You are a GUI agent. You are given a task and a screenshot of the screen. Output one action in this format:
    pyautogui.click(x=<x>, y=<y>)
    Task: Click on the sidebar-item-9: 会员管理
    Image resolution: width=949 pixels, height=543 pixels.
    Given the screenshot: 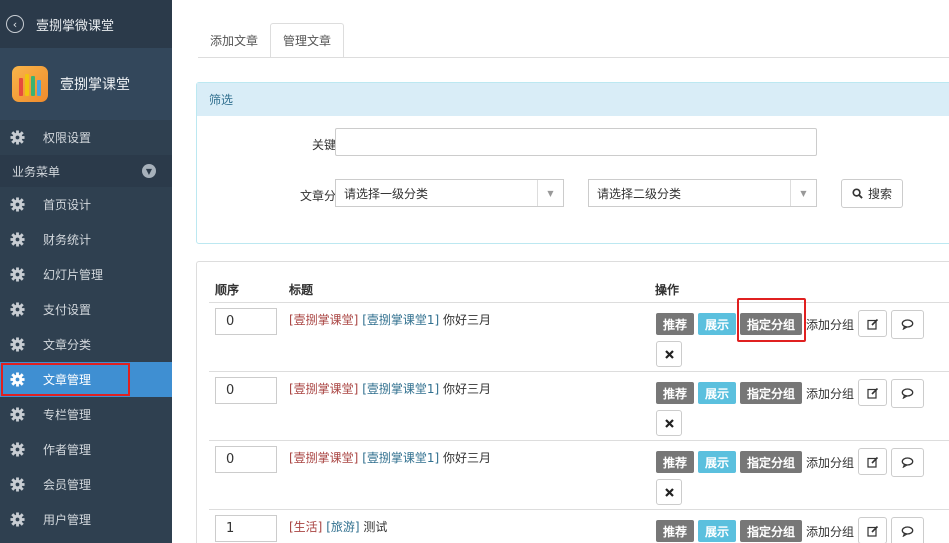 What is the action you would take?
    pyautogui.click(x=86, y=484)
    